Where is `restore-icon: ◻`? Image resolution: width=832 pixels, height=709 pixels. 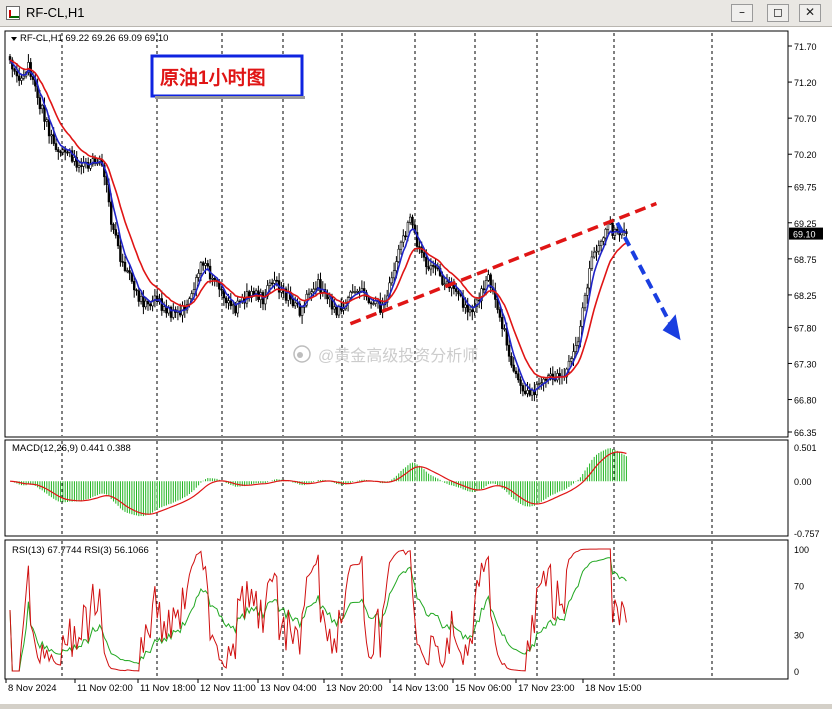 restore-icon: ◻ is located at coordinates (778, 12).